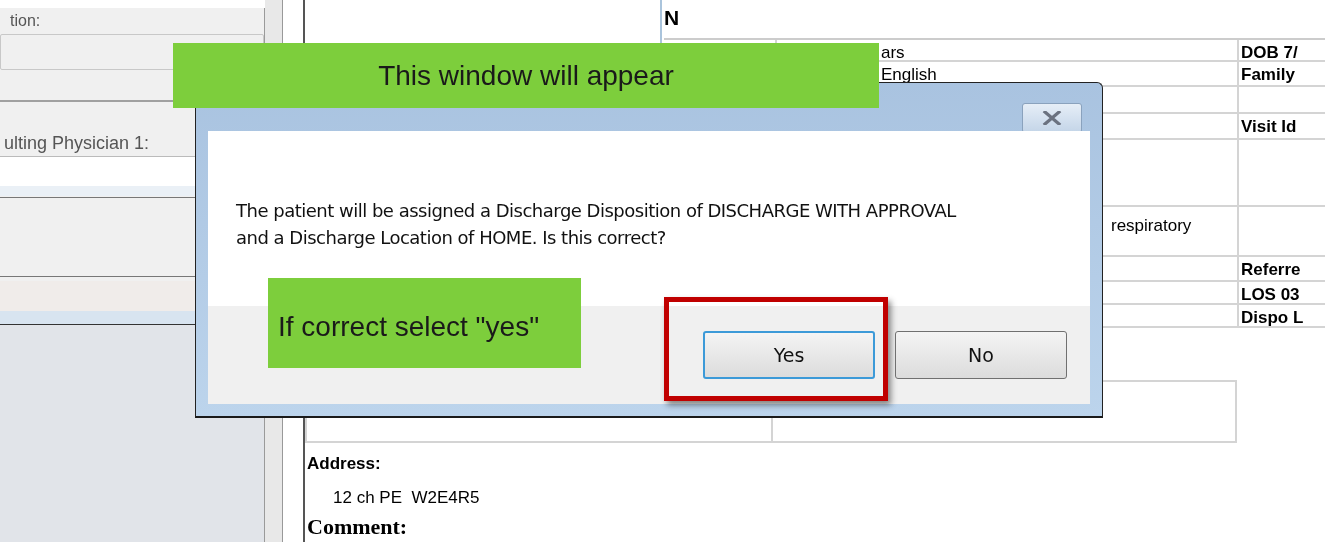 The image size is (1325, 542). Describe the element at coordinates (406, 498) in the screenshot. I see `address-text: 12 ch PE W2E4R5` at that location.